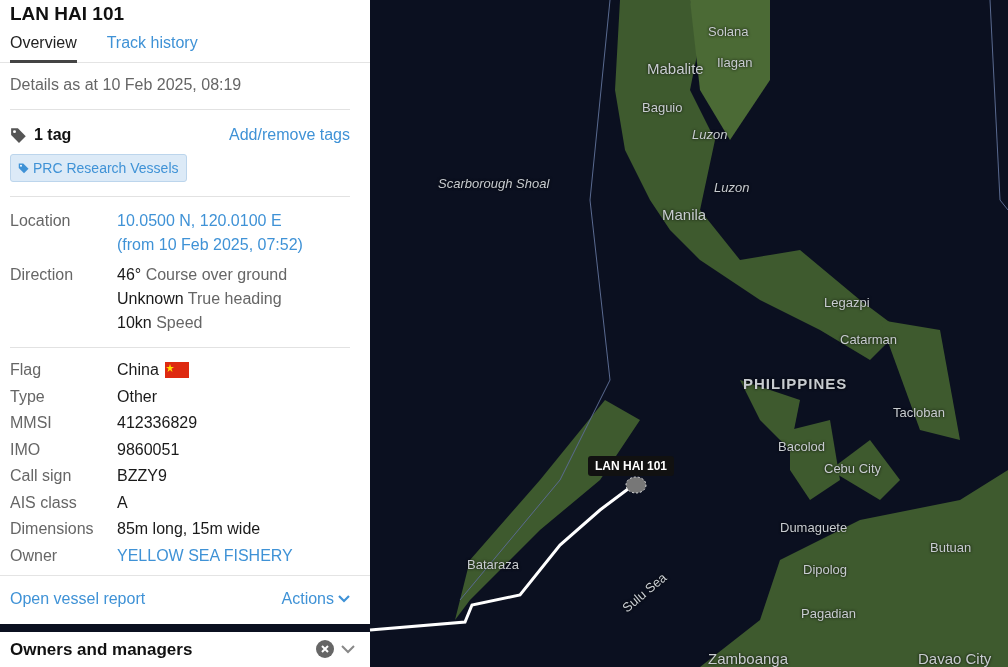  Describe the element at coordinates (684, 214) in the screenshot. I see `map-place-label: Manila` at that location.